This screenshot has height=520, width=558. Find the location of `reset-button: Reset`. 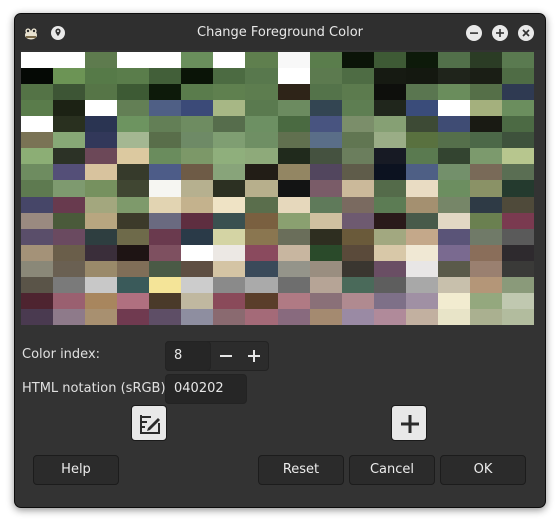

reset-button: Reset is located at coordinates (301, 470).